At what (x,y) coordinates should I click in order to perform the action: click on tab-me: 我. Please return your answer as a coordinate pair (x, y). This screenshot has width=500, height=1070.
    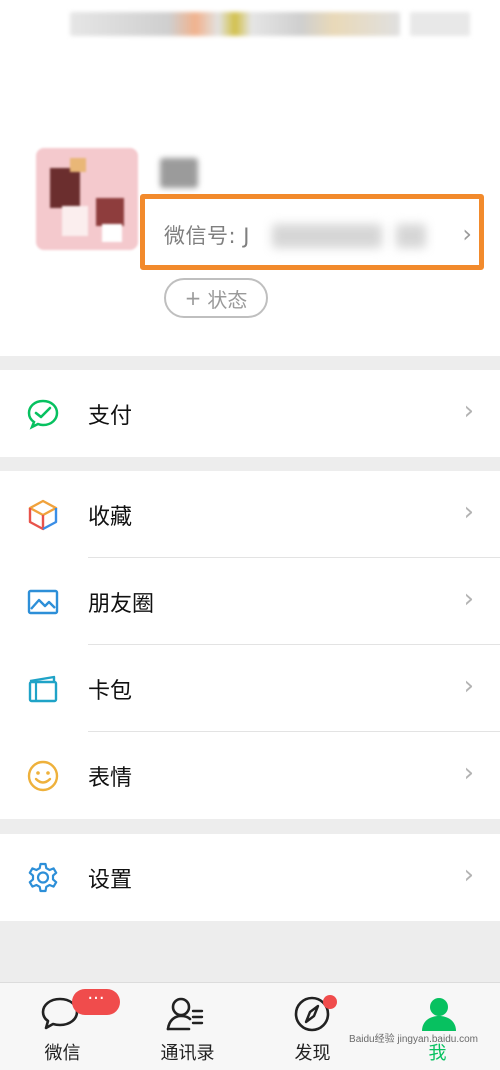
    Looking at the image, I should click on (437, 1026).